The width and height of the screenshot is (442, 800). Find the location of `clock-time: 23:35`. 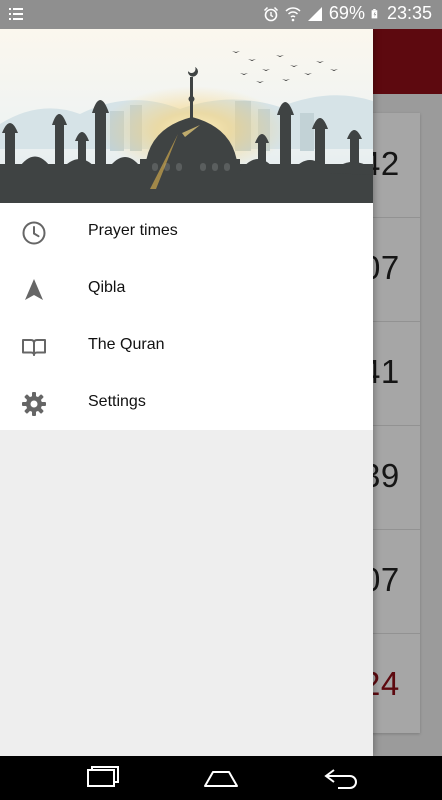

clock-time: 23:35 is located at coordinates (409, 13).